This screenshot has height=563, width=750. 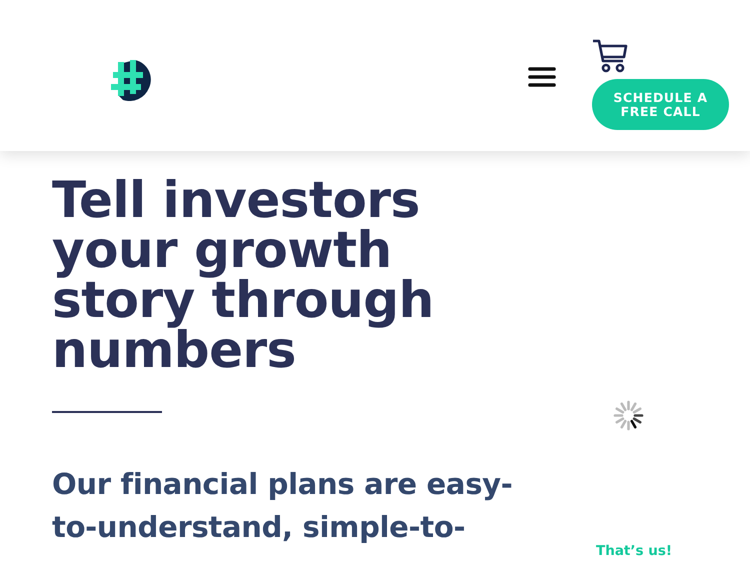 What do you see at coordinates (660, 104) in the screenshot?
I see `schedule-call-button: SCHEDULE A FREE CALL` at bounding box center [660, 104].